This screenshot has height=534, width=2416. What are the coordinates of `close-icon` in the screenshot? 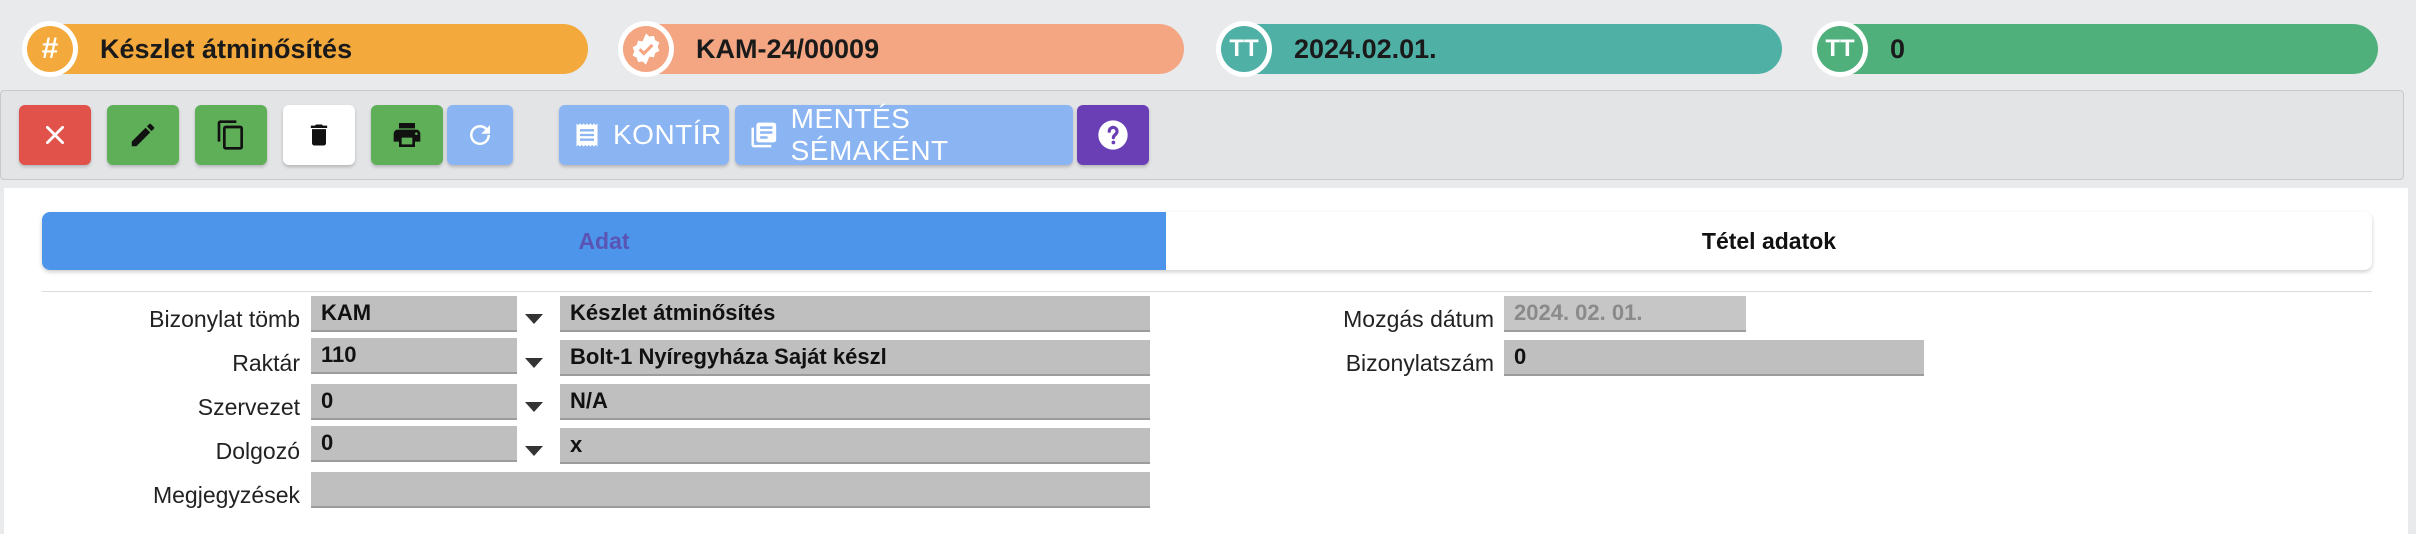 It's located at (55, 135).